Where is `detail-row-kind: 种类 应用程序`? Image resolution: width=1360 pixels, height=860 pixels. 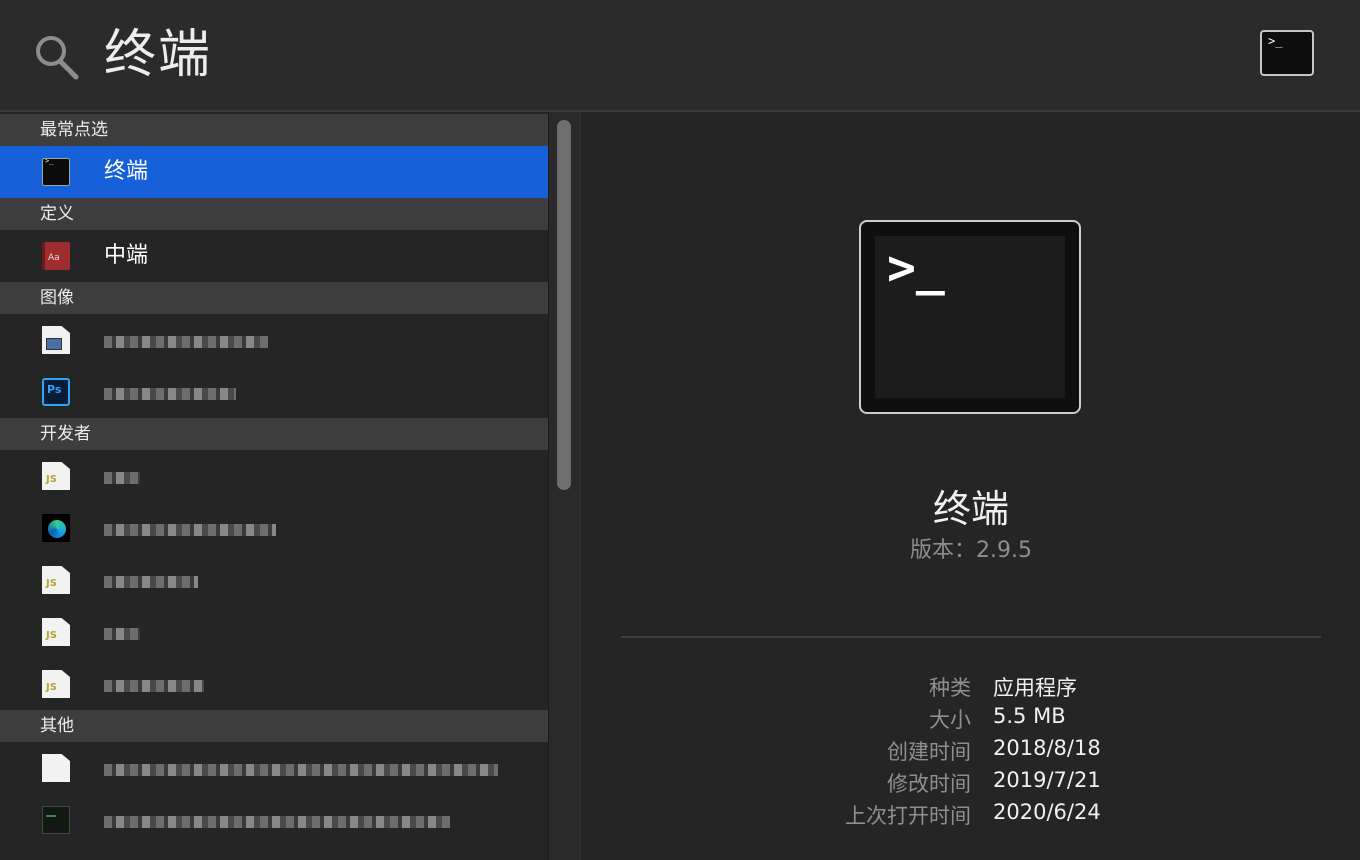 detail-row-kind: 种类 应用程序 is located at coordinates (970, 688).